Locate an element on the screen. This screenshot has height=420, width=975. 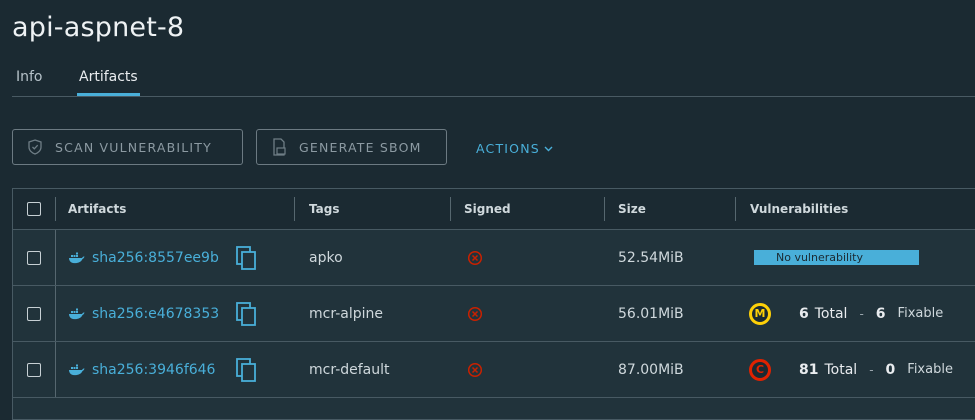
page-title: api-aspnet-8 is located at coordinates (98, 27).